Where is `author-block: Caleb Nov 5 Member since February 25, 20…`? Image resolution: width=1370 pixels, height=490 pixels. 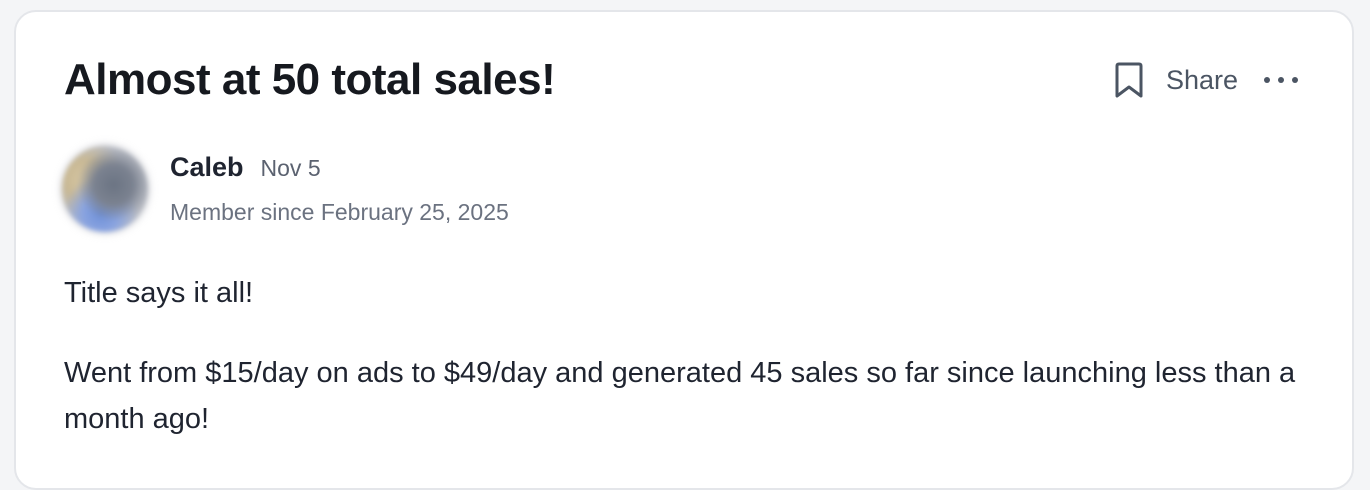
author-block: Caleb Nov 5 Member since February 25, 20… is located at coordinates (285, 189).